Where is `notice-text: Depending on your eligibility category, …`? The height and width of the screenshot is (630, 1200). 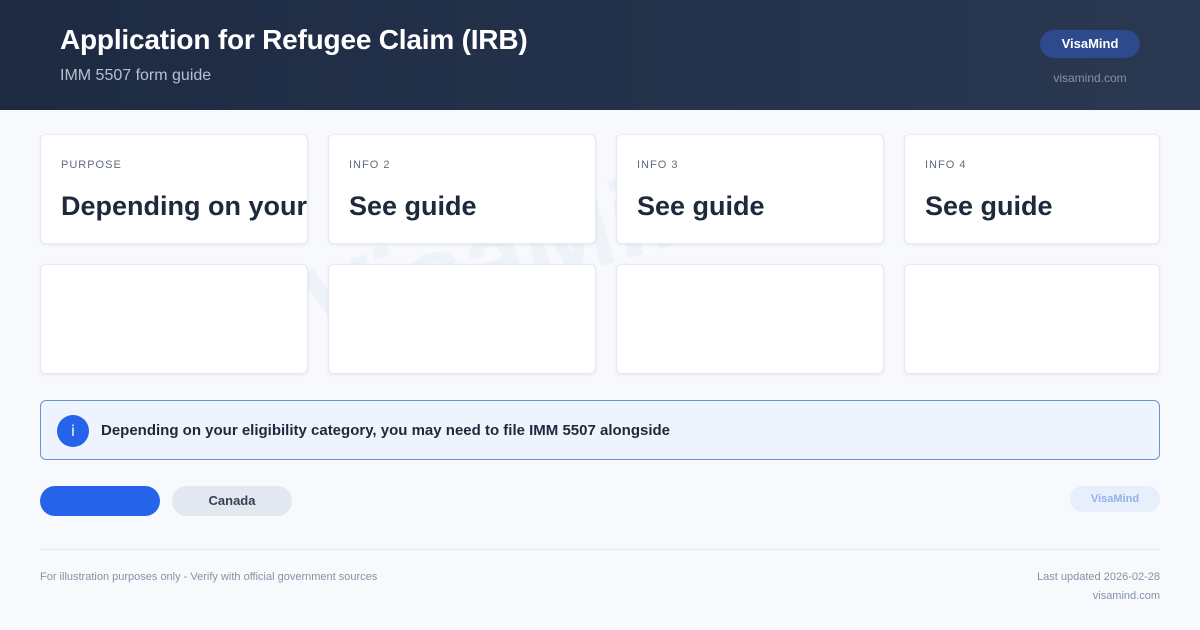
notice-text: Depending on your eligibility category, … is located at coordinates (385, 430).